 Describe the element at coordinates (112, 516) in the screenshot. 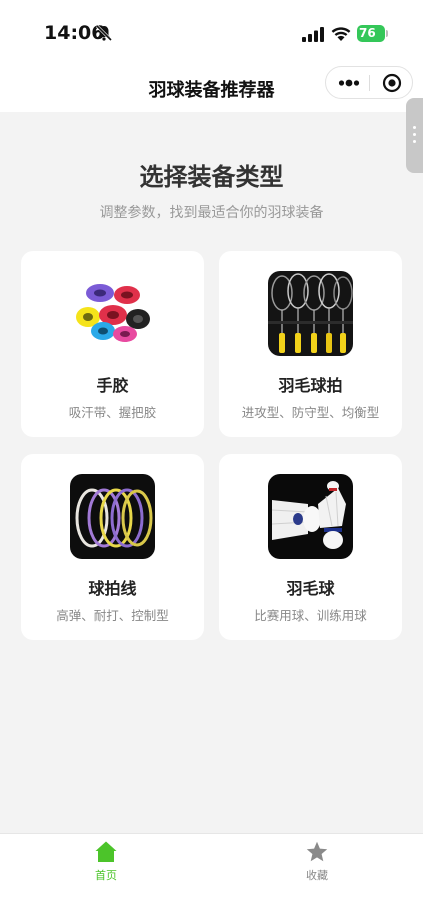

I see `strings-image` at that location.